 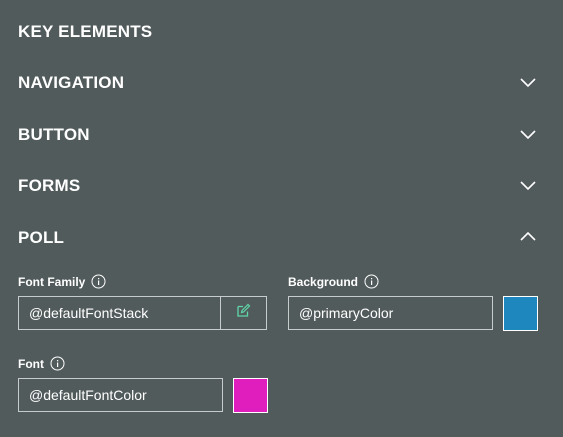 I want to click on chevron-up-icon, so click(x=528, y=236).